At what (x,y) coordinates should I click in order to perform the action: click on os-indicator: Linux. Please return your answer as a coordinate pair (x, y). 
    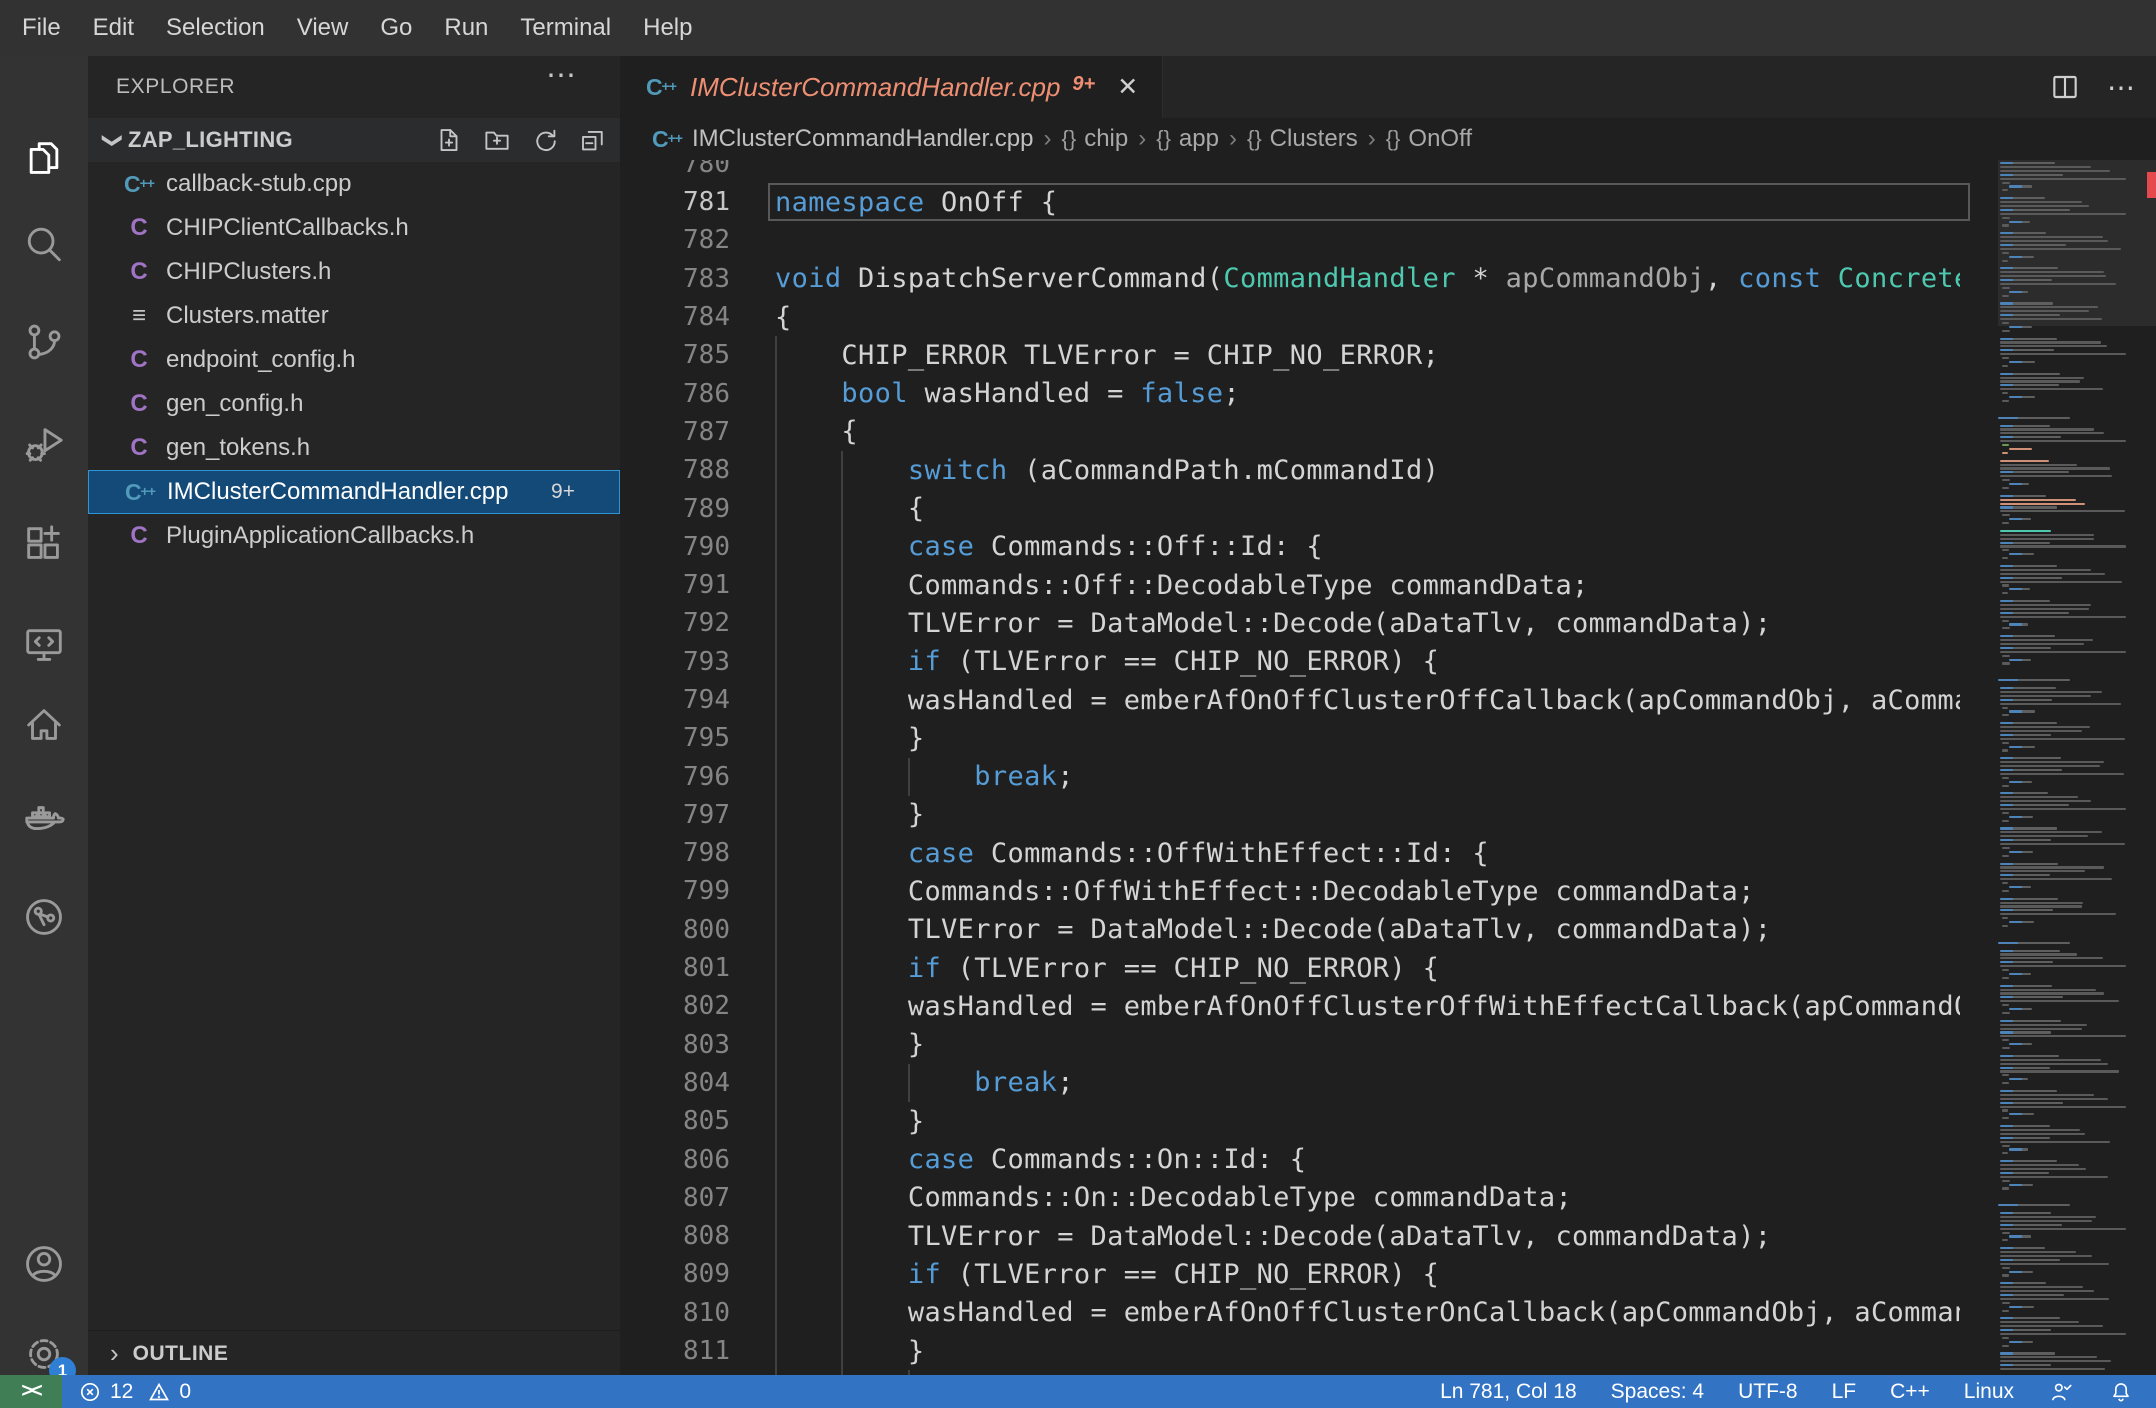
    Looking at the image, I should click on (1989, 1392).